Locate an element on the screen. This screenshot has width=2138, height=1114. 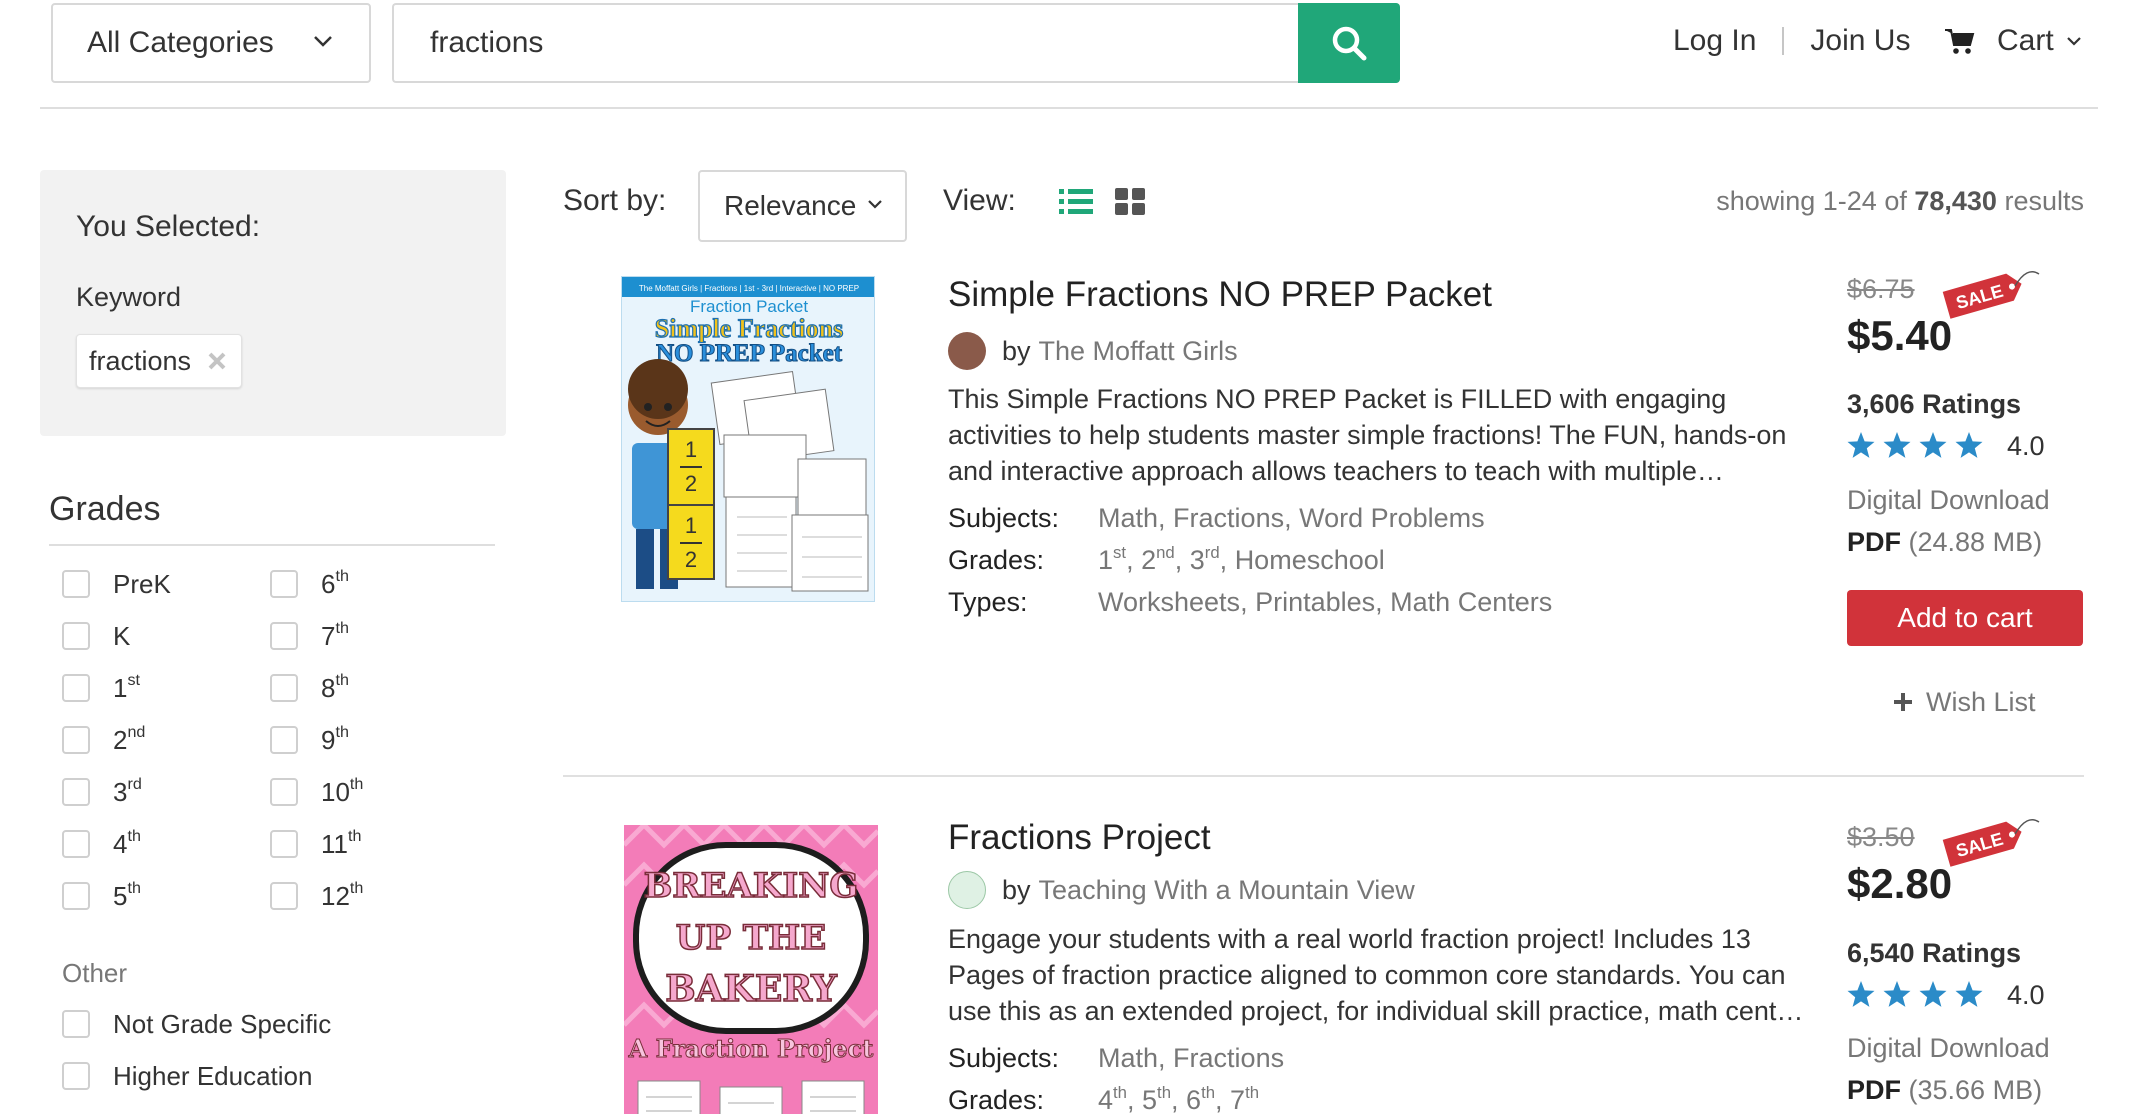
login-link: Log In is located at coordinates (1714, 41).